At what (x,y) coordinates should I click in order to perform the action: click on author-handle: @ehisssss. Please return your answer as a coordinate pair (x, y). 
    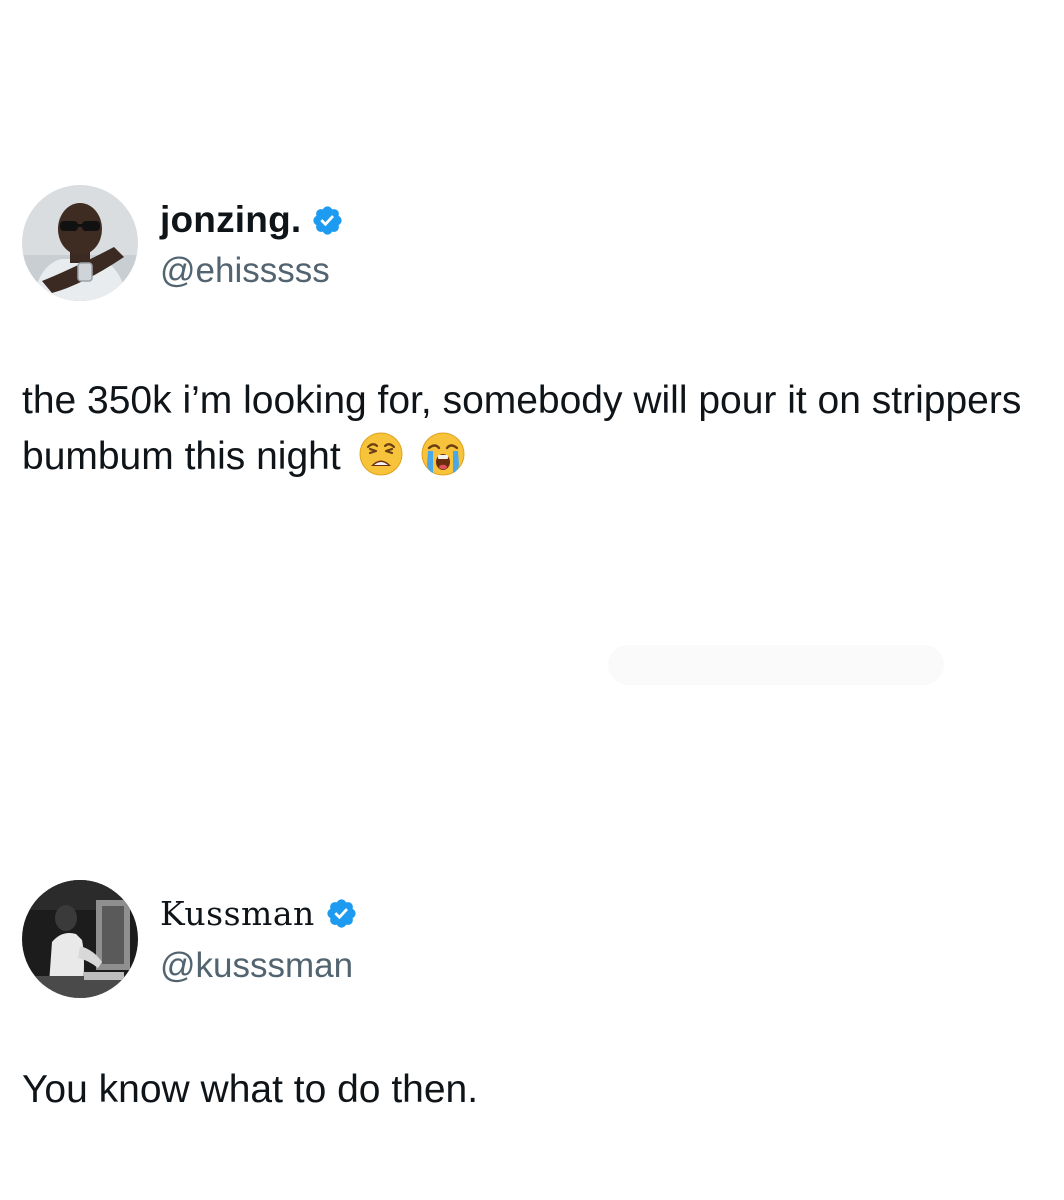
    Looking at the image, I should click on (245, 271).